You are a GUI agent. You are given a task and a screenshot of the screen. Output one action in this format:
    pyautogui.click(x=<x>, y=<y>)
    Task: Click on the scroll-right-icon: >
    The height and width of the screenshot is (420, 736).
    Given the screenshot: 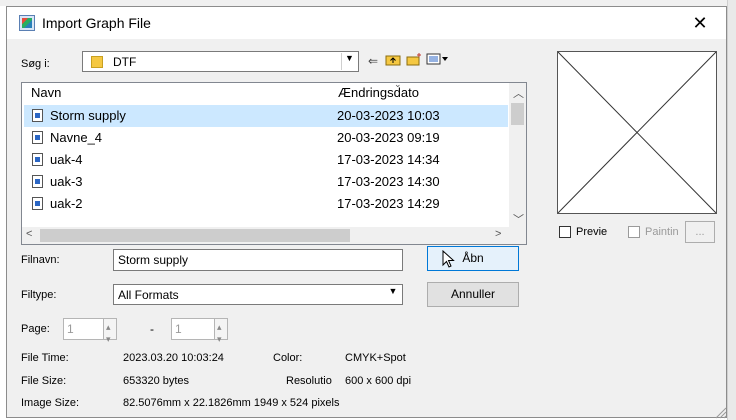 What is the action you would take?
    pyautogui.click(x=498, y=234)
    